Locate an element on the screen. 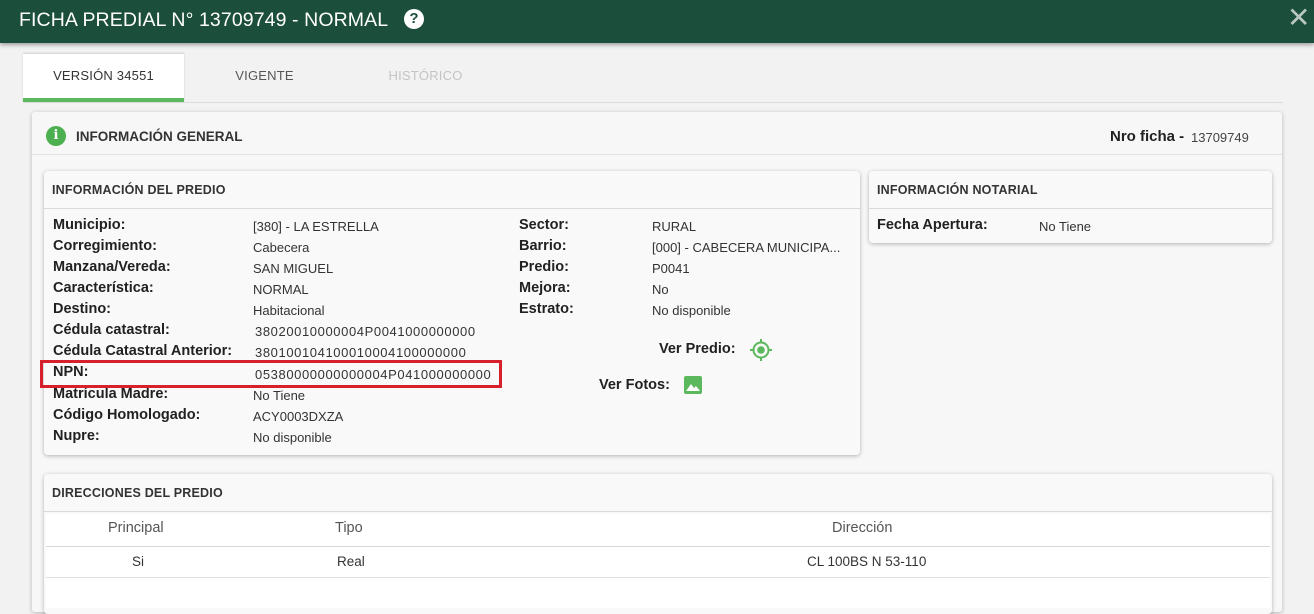  field-label-destino: Destino: is located at coordinates (82, 309).